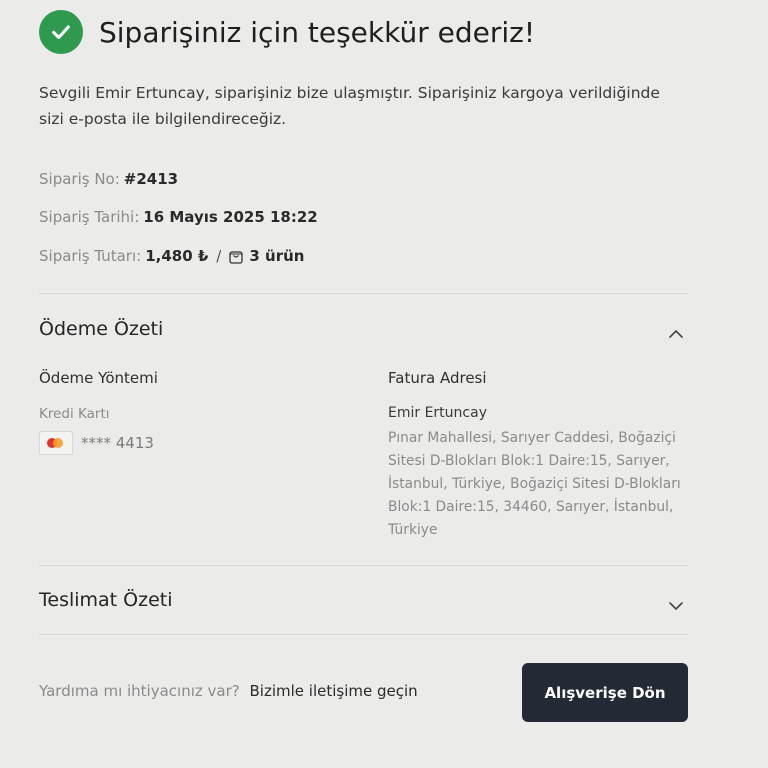  I want to click on order-total-row: Sipariş Tutarı: 1,480 ₺ / 3 ürün, so click(171, 256).